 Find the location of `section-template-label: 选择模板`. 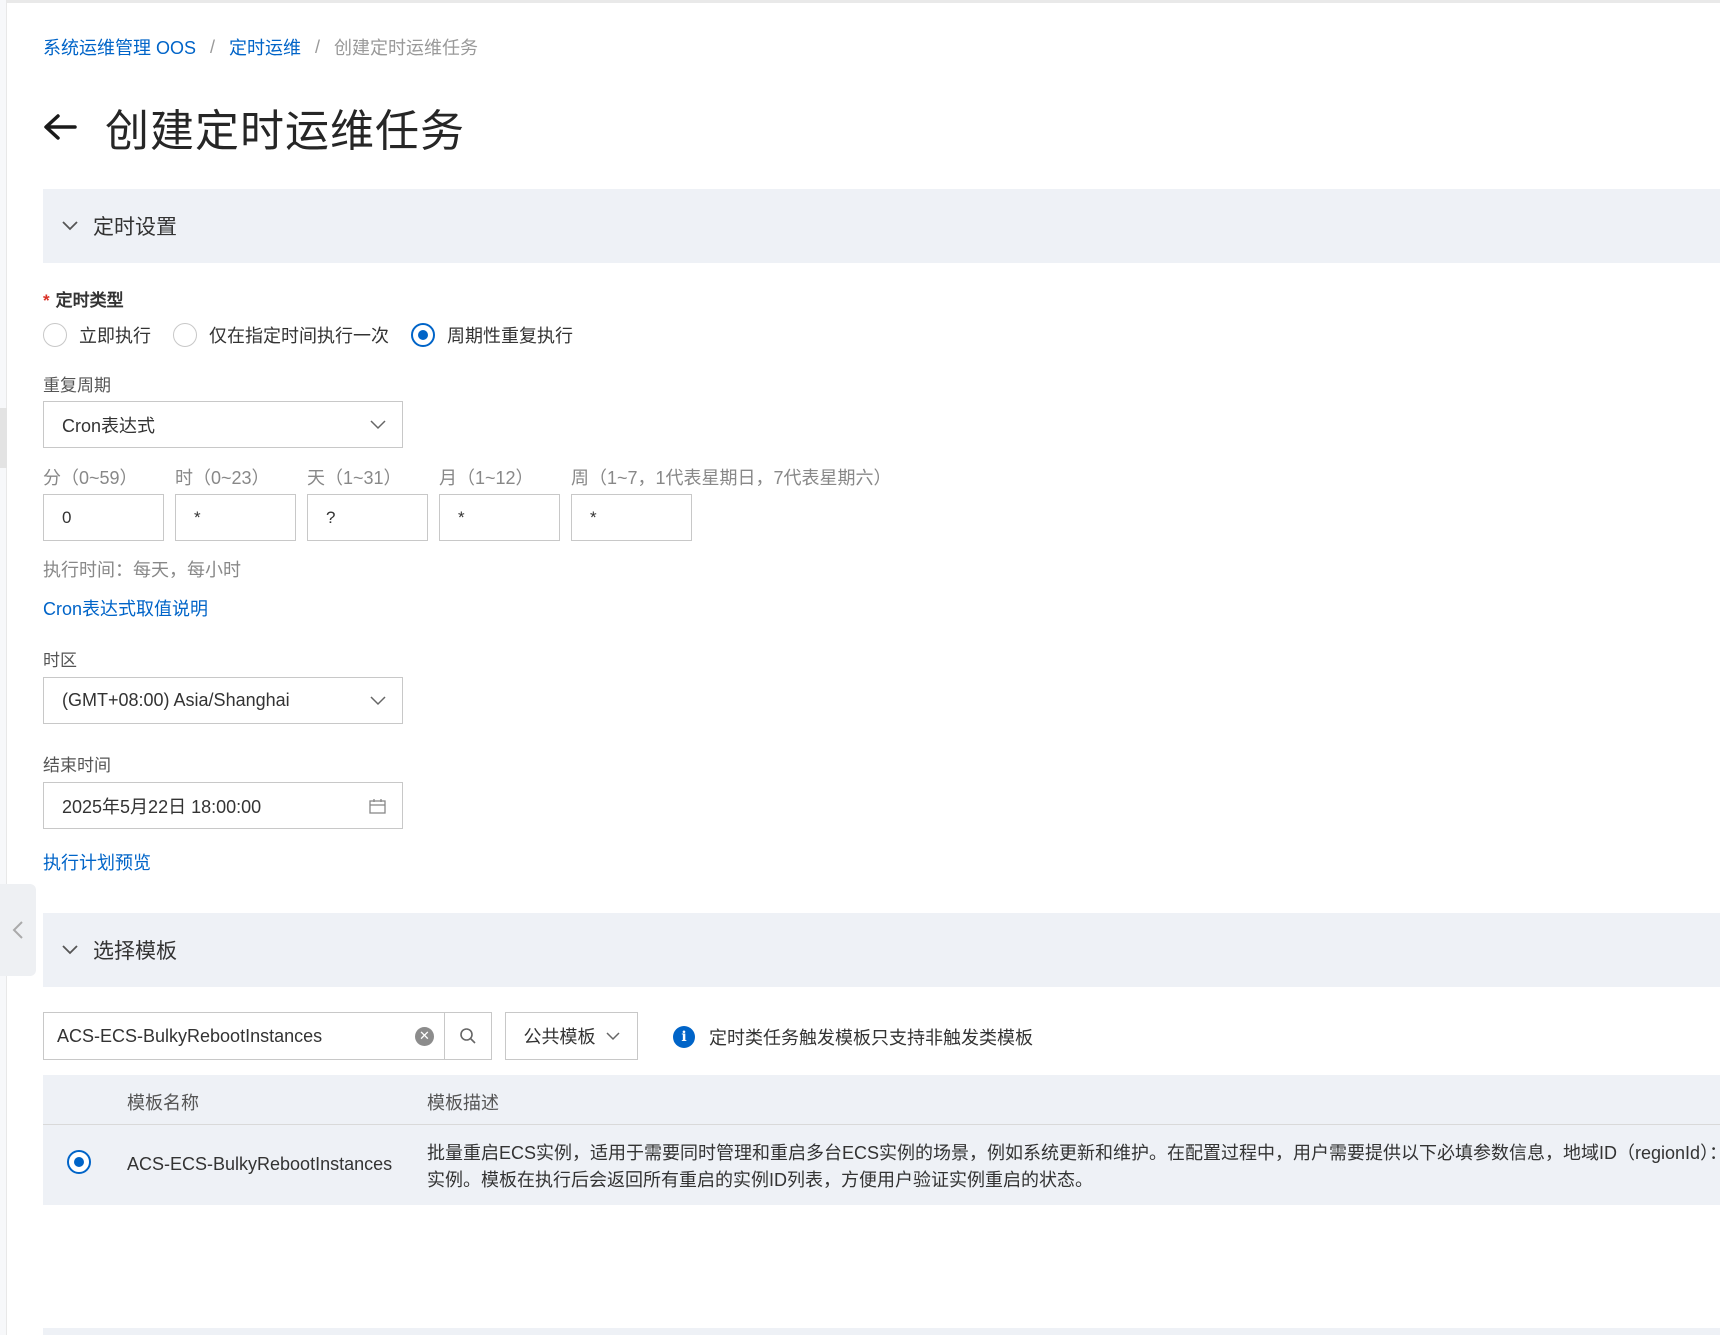

section-template-label: 选择模板 is located at coordinates (135, 951).